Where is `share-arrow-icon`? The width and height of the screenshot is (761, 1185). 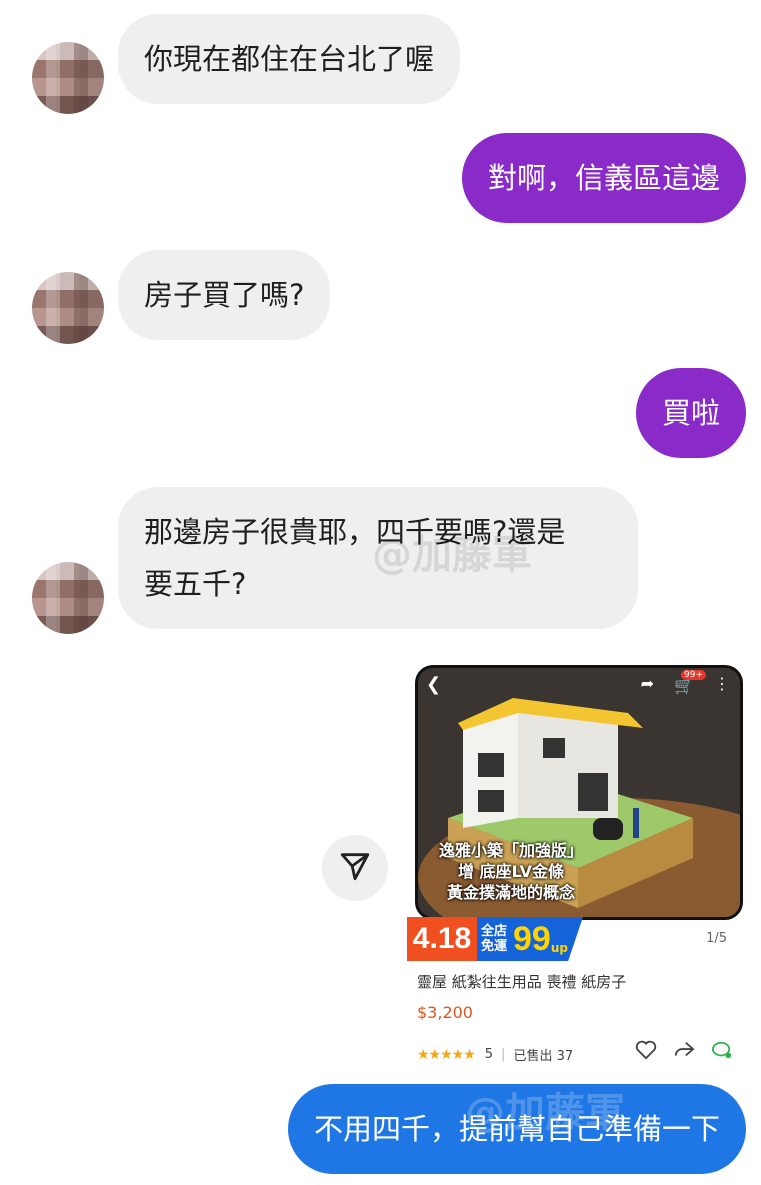
share-arrow-icon is located at coordinates (684, 1052).